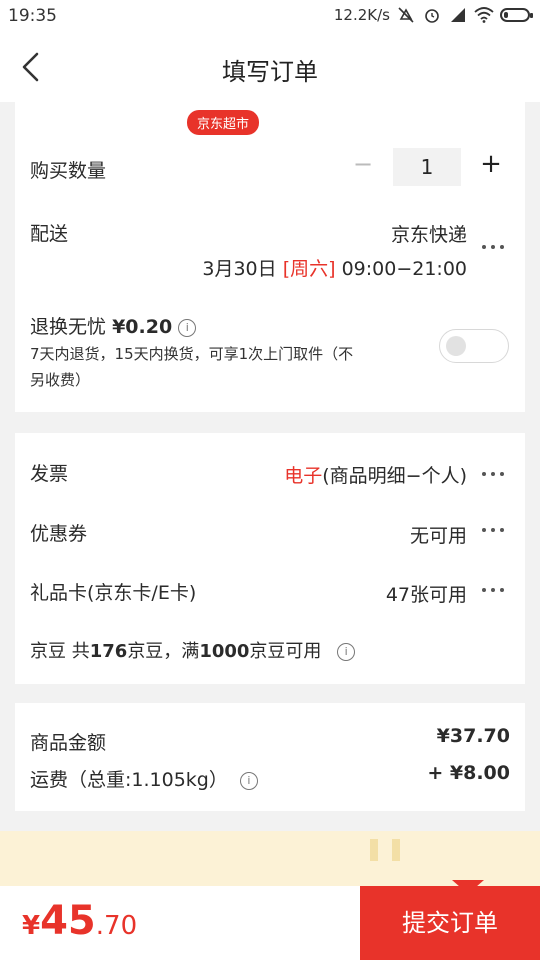  What do you see at coordinates (68, 921) in the screenshot?
I see `total-integer: 45` at bounding box center [68, 921].